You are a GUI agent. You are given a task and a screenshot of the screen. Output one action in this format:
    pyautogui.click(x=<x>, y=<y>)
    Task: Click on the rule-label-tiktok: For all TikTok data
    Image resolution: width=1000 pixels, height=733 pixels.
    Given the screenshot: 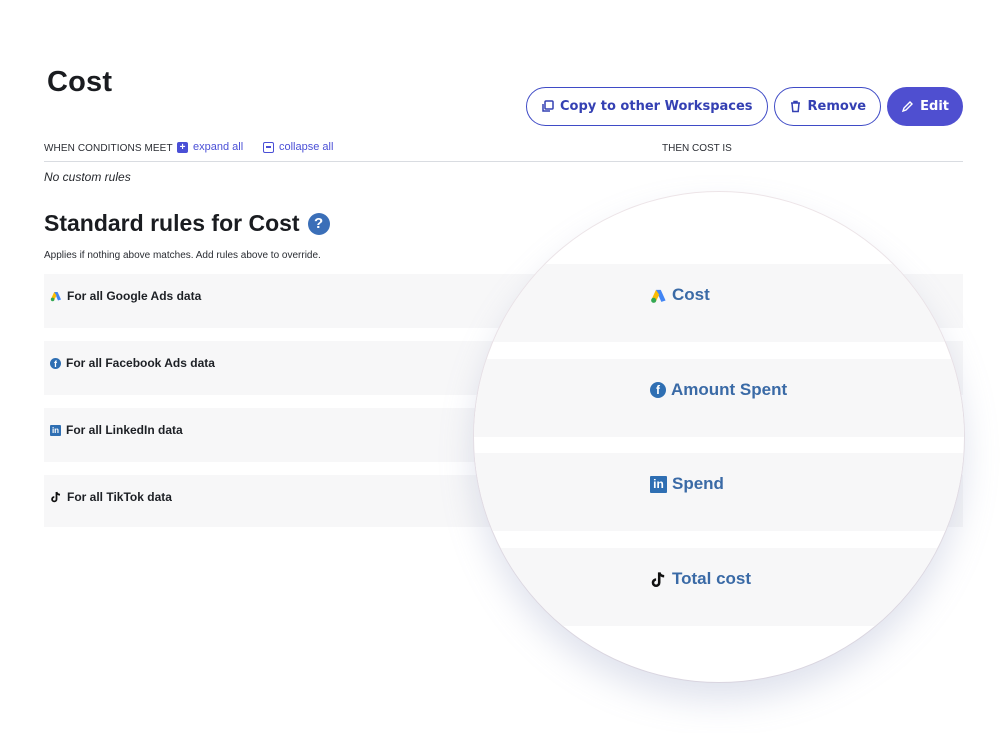 What is the action you would take?
    pyautogui.click(x=111, y=497)
    